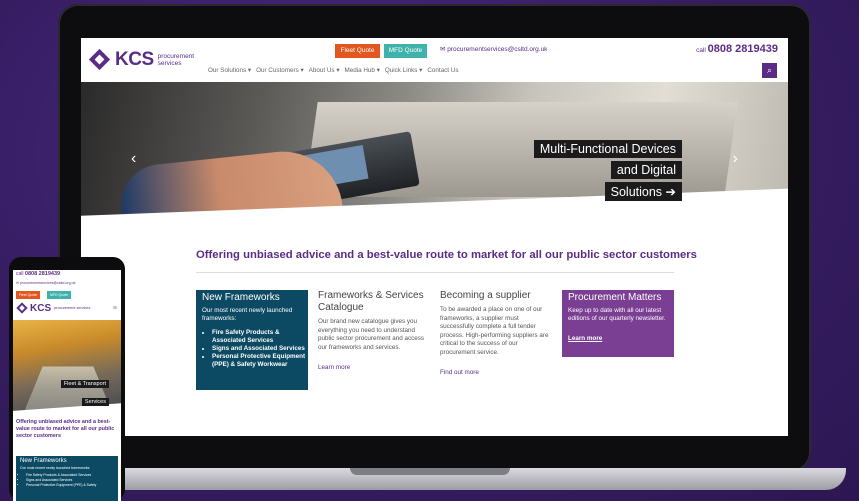  I want to click on mobile-phone-number: 0808 2819439, so click(42, 274).